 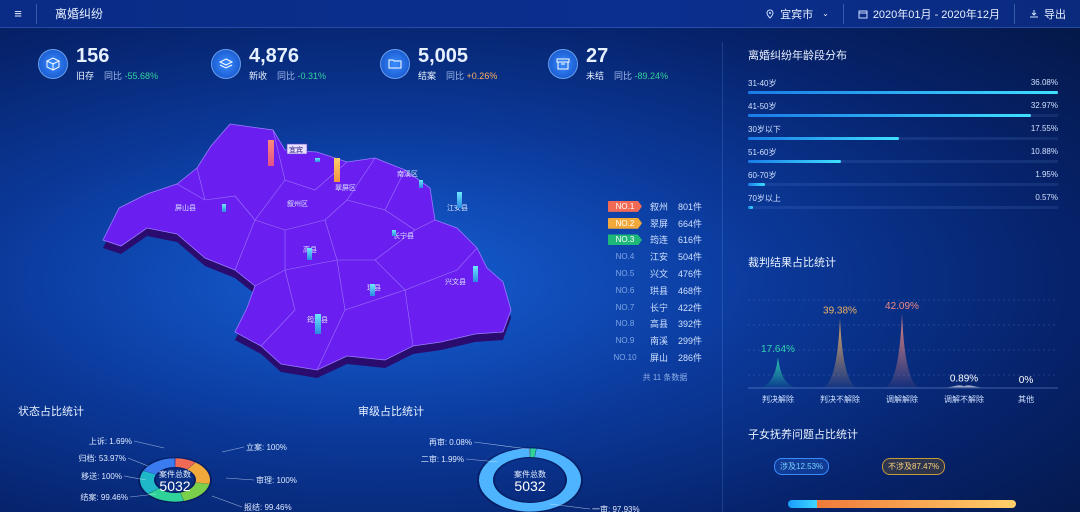 What do you see at coordinates (659, 290) in the screenshot?
I see `rank-name: 珙县` at bounding box center [659, 290].